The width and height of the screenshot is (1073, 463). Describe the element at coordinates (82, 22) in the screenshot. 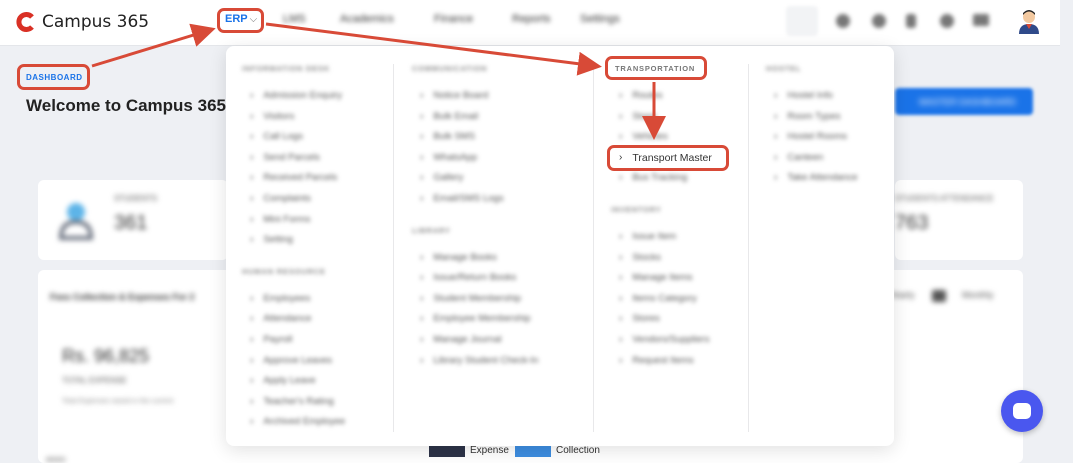

I see `app-logo: Campus 365` at that location.